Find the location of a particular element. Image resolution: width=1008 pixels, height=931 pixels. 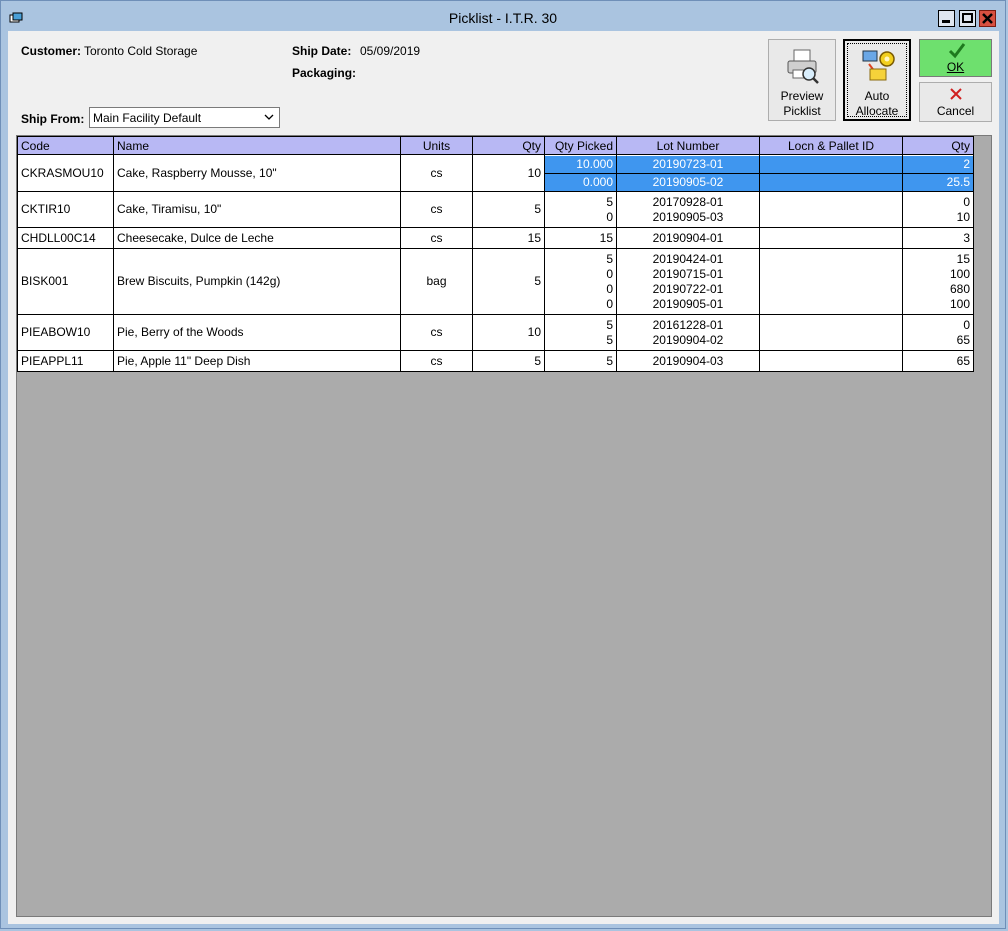

cell-lot-number-line: 20190722-01 is located at coordinates (688, 288).